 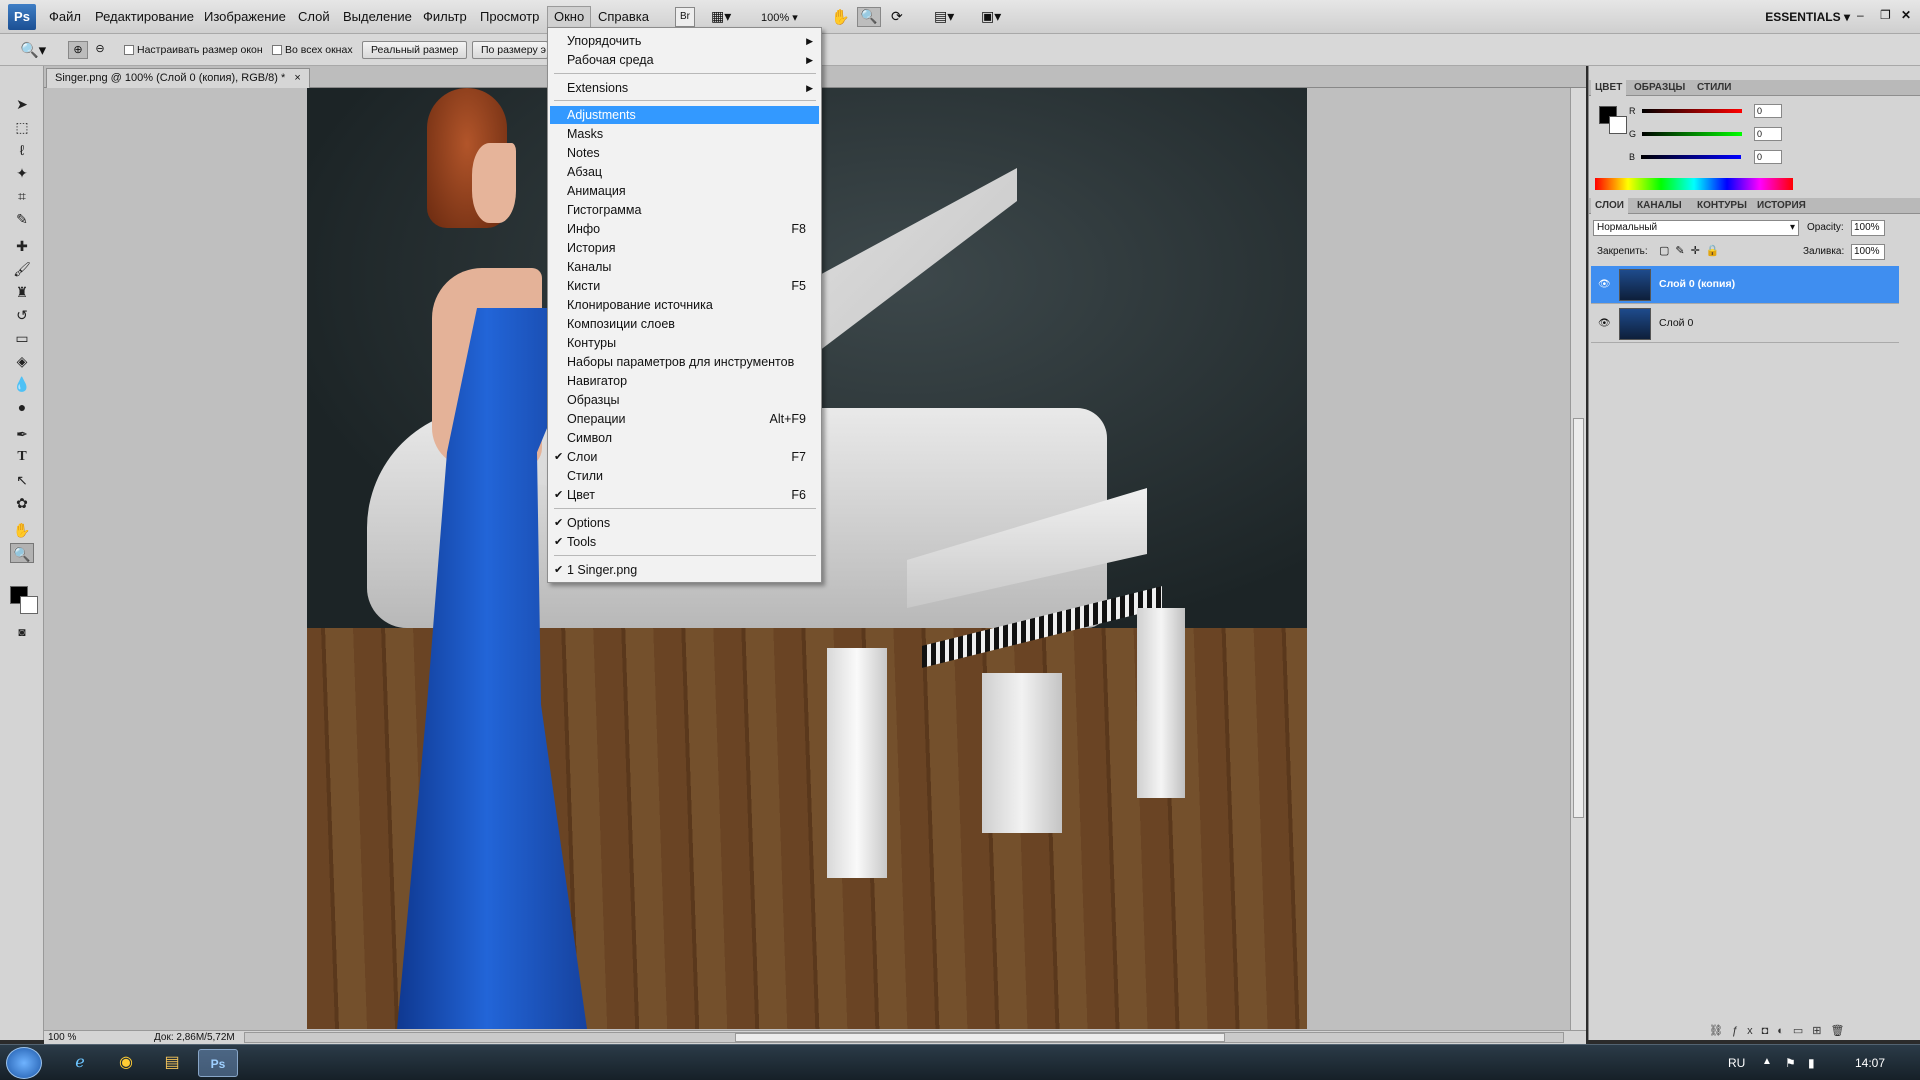 What do you see at coordinates (100, 50) in the screenshot?
I see `zoom-out-icon: ⊖` at bounding box center [100, 50].